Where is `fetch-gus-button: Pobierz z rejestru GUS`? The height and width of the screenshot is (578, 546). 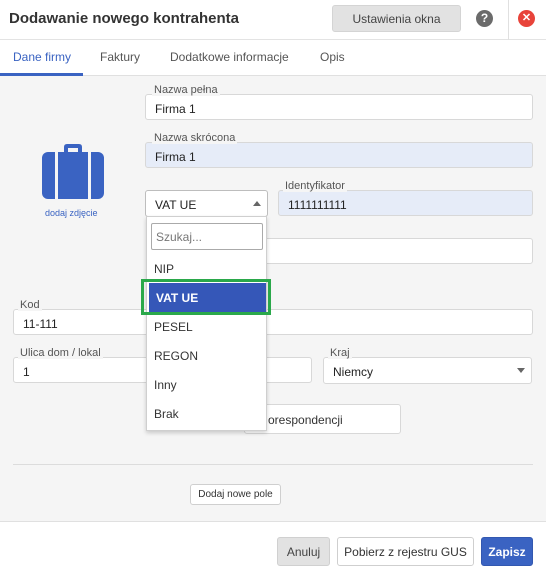 fetch-gus-button: Pobierz z rejestru GUS is located at coordinates (405, 551).